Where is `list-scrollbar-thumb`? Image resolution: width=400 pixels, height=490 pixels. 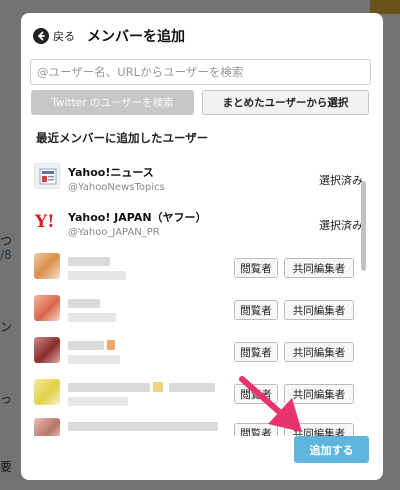
list-scrollbar-thumb is located at coordinates (363, 226).